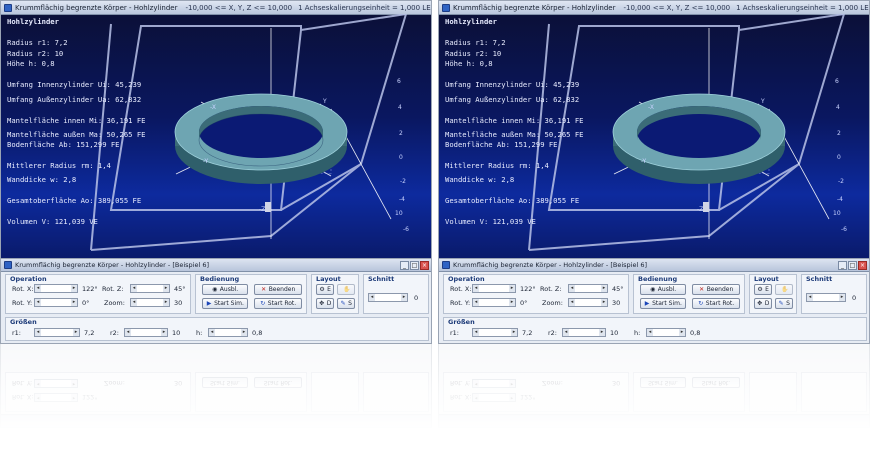 The width and height of the screenshot is (870, 450). I want to click on r2-value: 10, so click(614, 333).